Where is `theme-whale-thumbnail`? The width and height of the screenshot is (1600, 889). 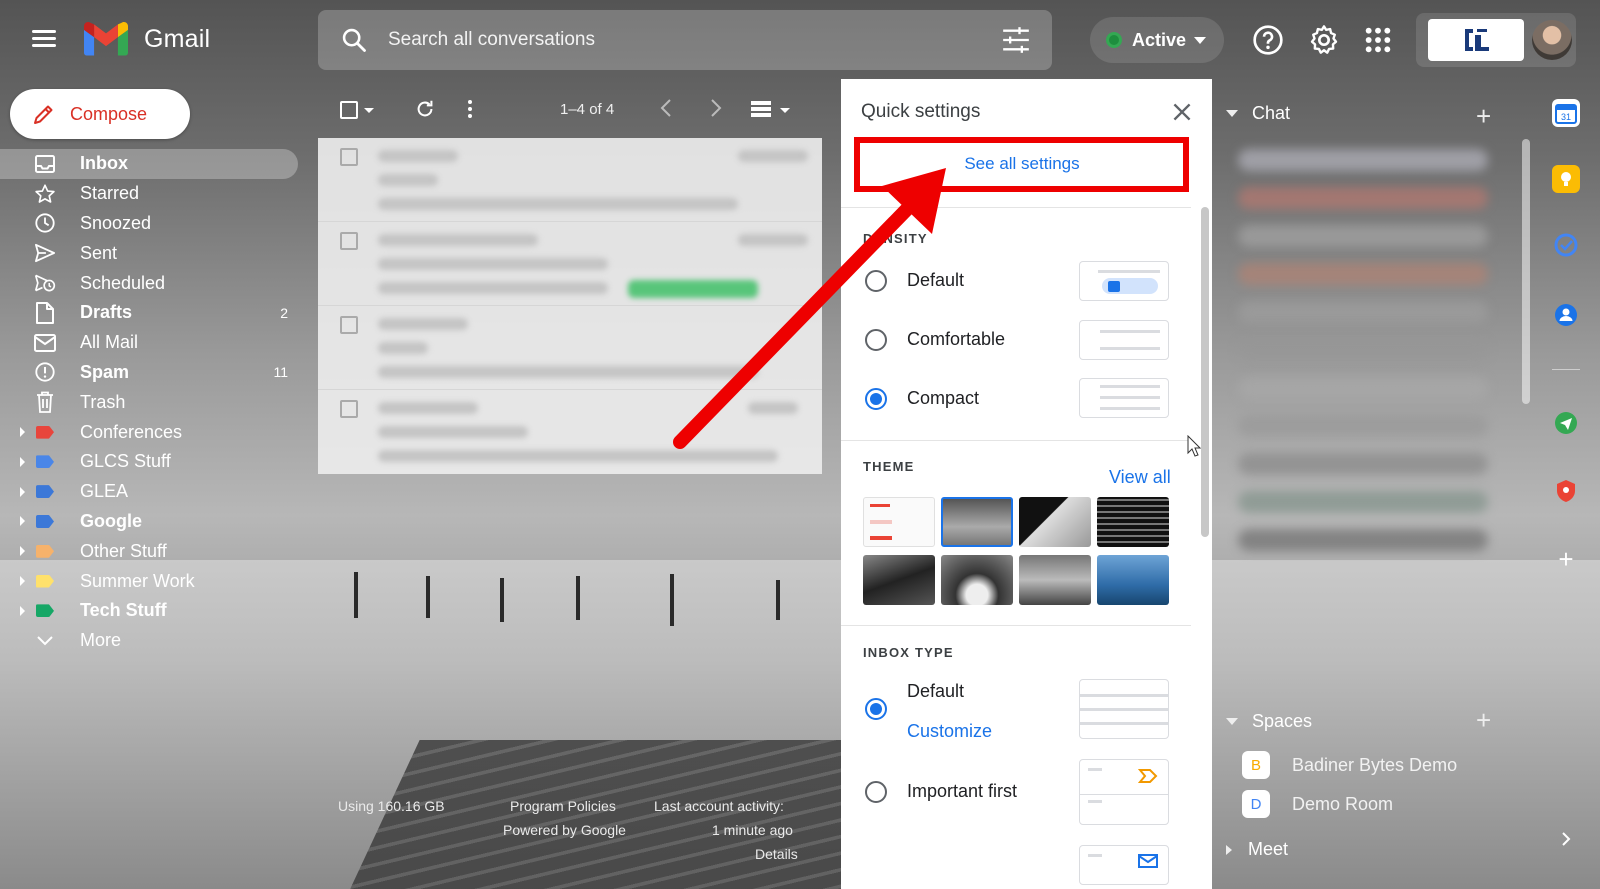 theme-whale-thumbnail is located at coordinates (1133, 580).